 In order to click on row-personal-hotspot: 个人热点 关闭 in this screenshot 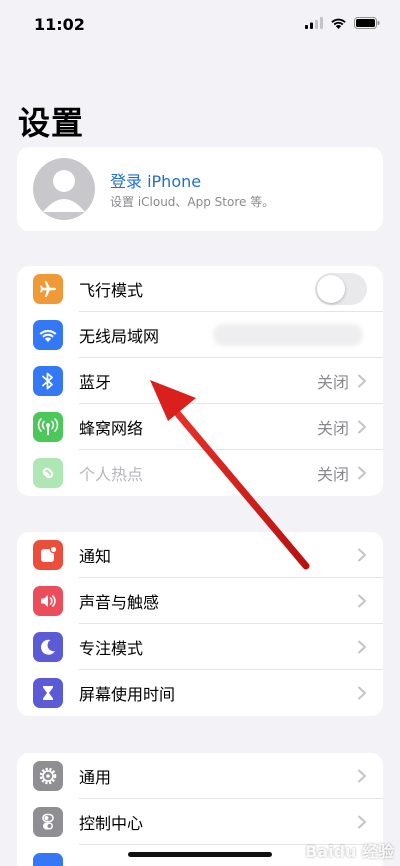, I will do `click(200, 473)`.